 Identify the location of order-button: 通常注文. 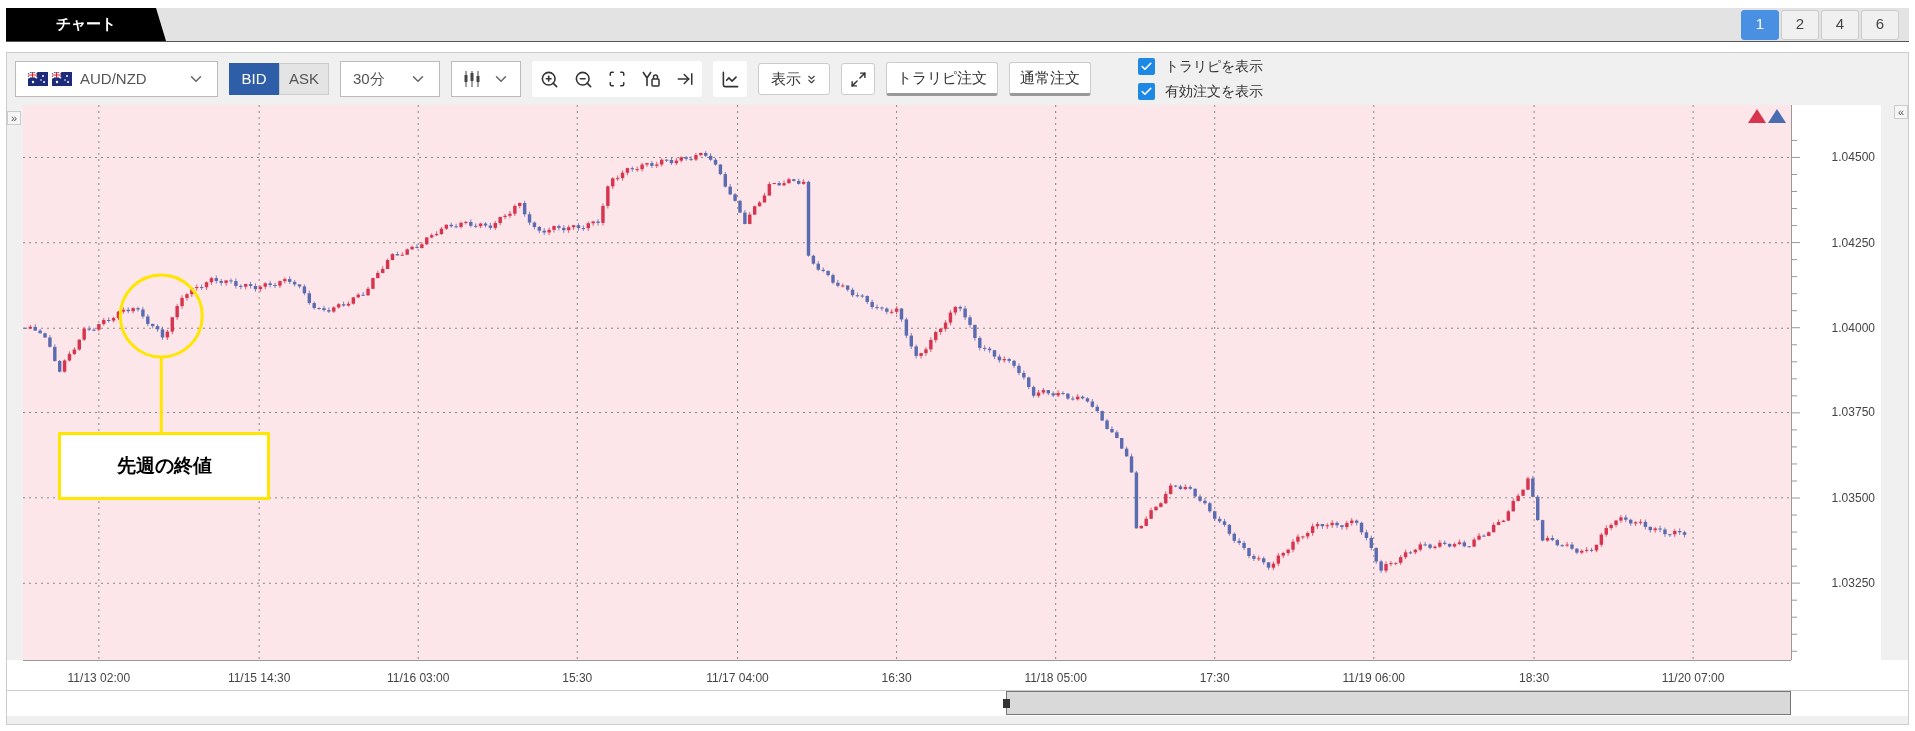
(1050, 79).